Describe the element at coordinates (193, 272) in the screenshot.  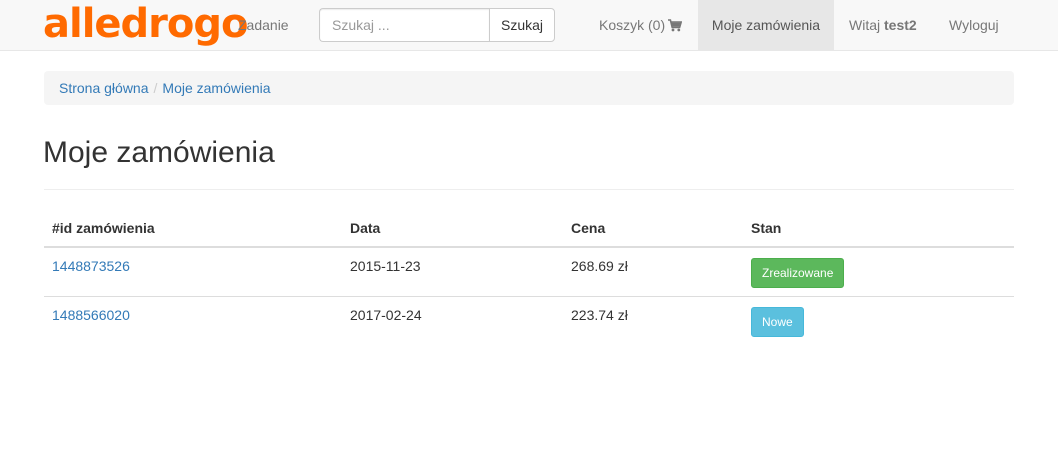
I see `order-id-cell: 1448873526` at that location.